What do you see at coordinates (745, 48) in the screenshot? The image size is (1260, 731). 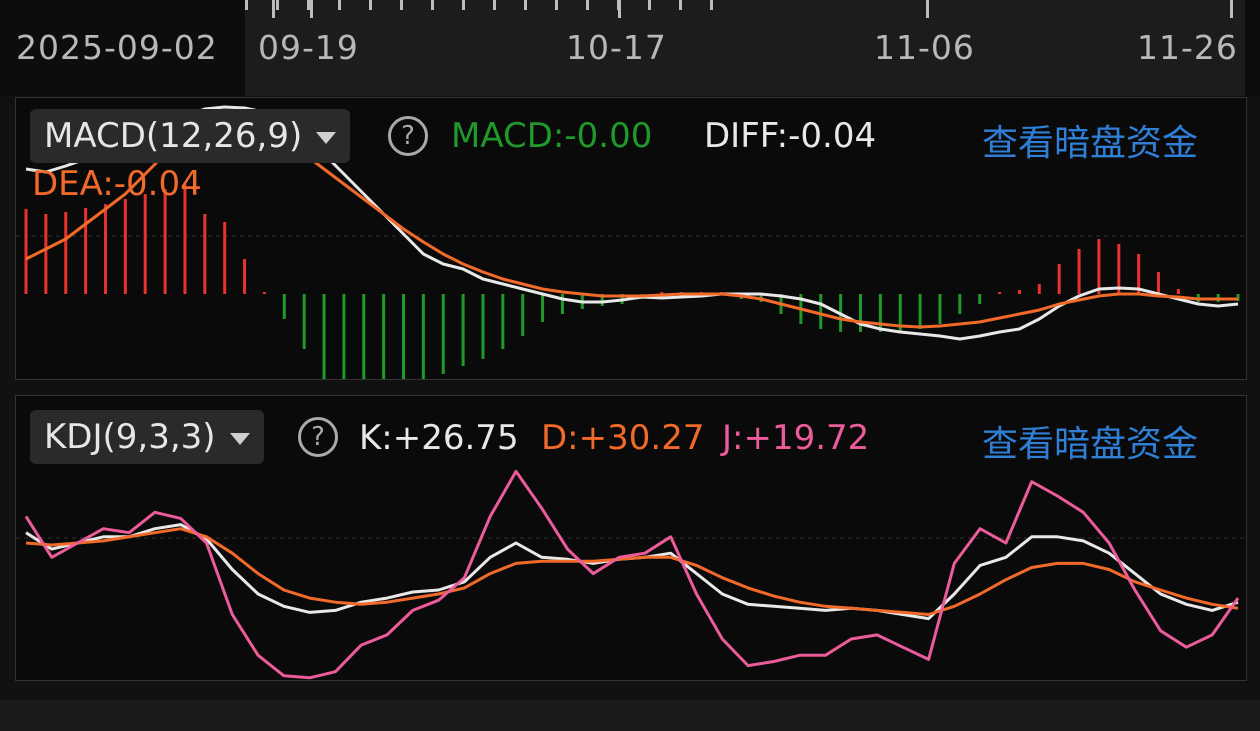 I see `timeline-range-slider` at bounding box center [745, 48].